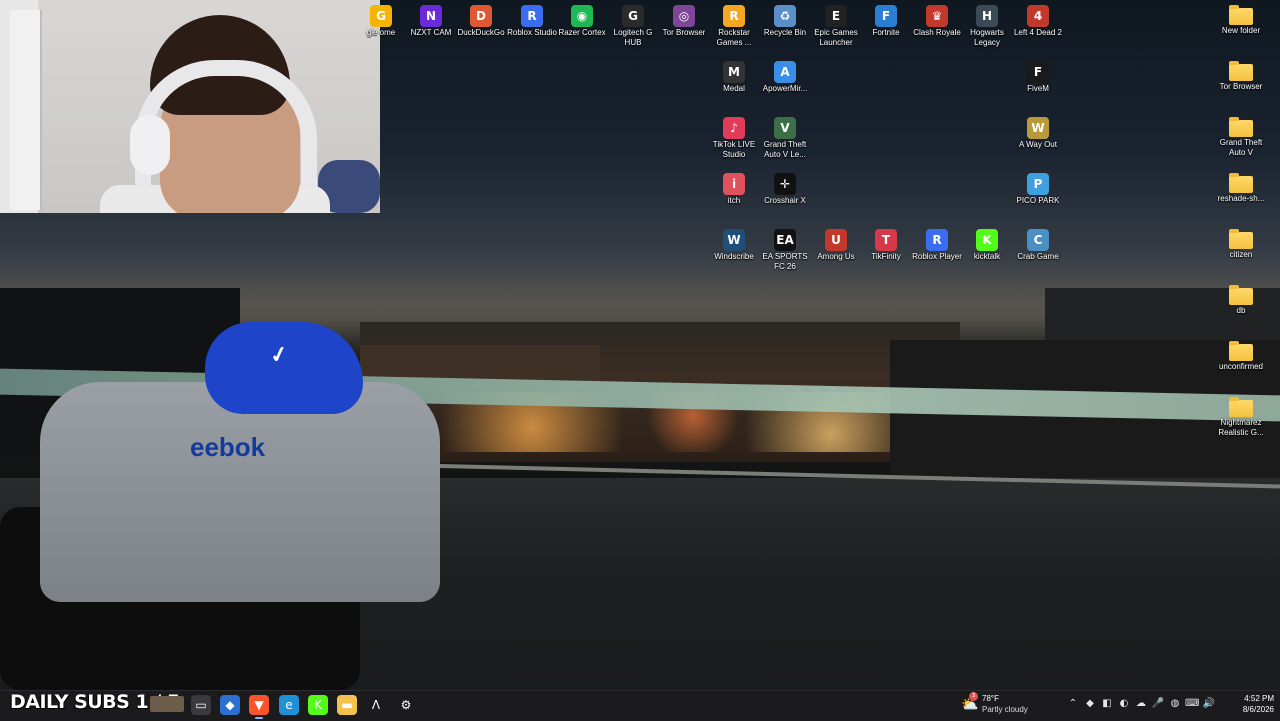  Describe the element at coordinates (431, 32) in the screenshot. I see `desktop-shortcut-label: NZXT CAM` at that location.